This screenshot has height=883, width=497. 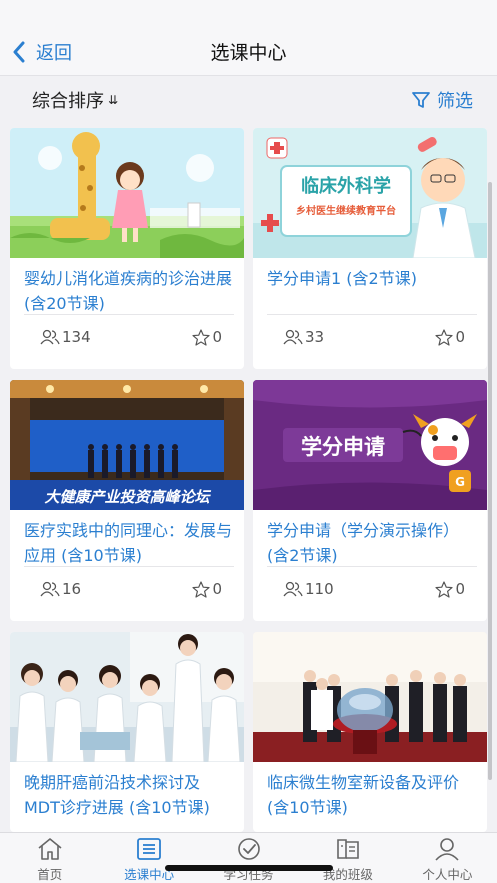 I want to click on tab-home: 首页, so click(x=49, y=858).